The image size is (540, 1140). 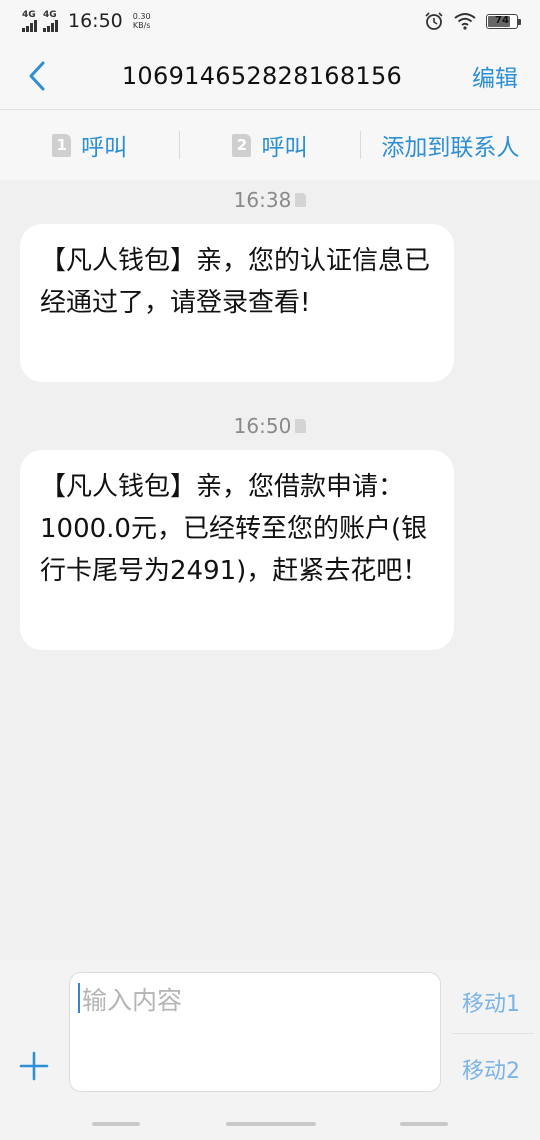 I want to click on contact-actions-bar: 1 呼叫 2 呼叫 添加到联系人, so click(x=270, y=145).